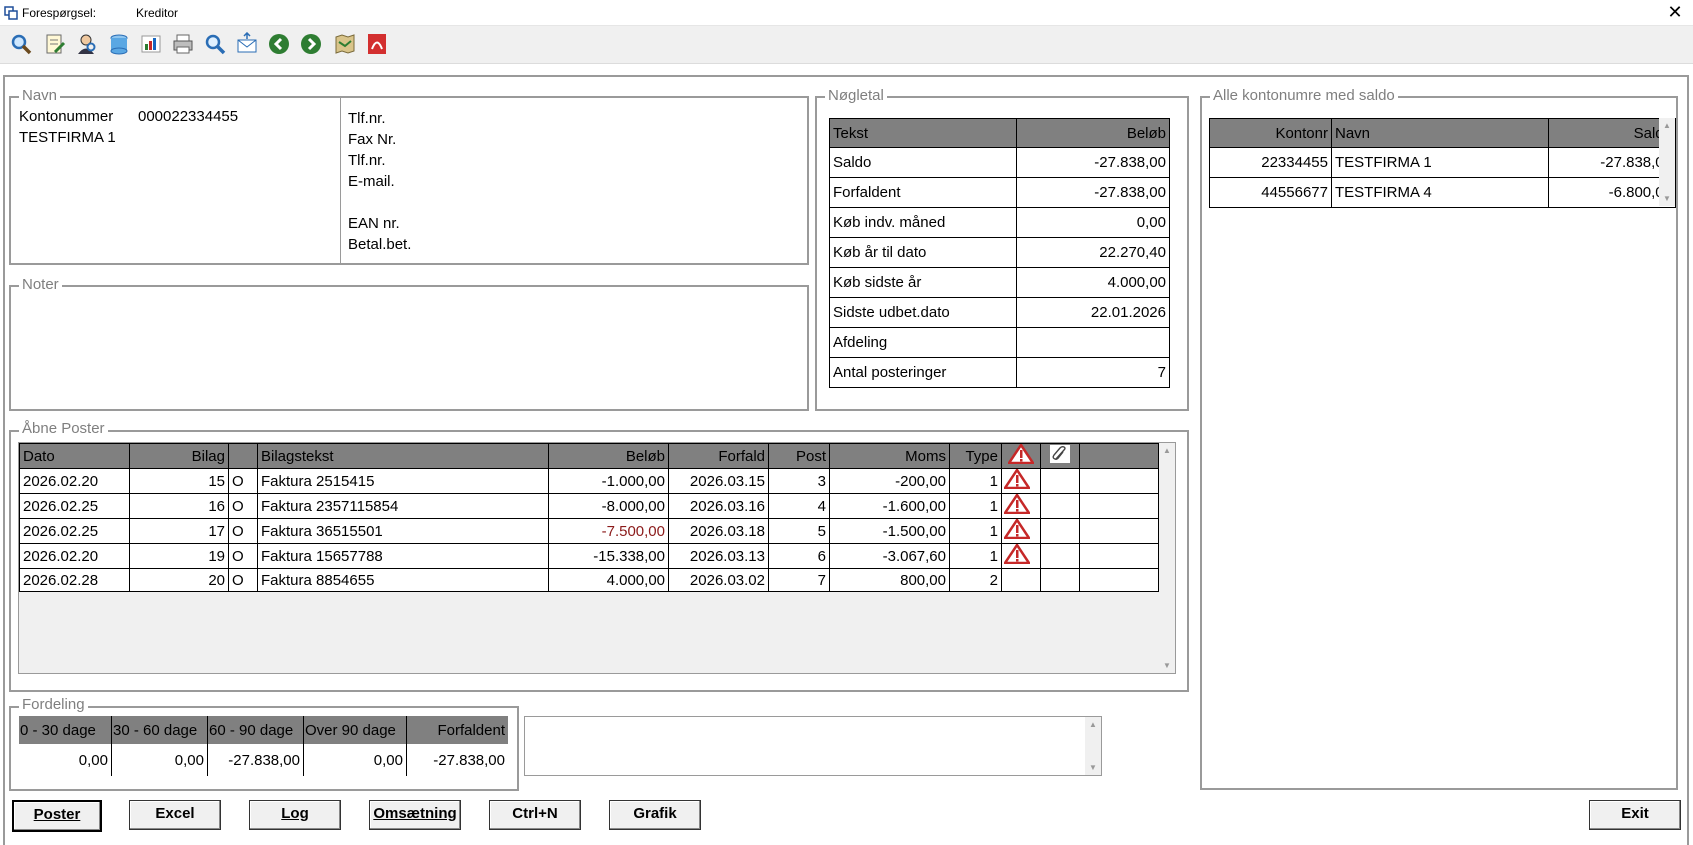 This screenshot has width=1693, height=845. What do you see at coordinates (247, 44) in the screenshot?
I see `email-icon` at bounding box center [247, 44].